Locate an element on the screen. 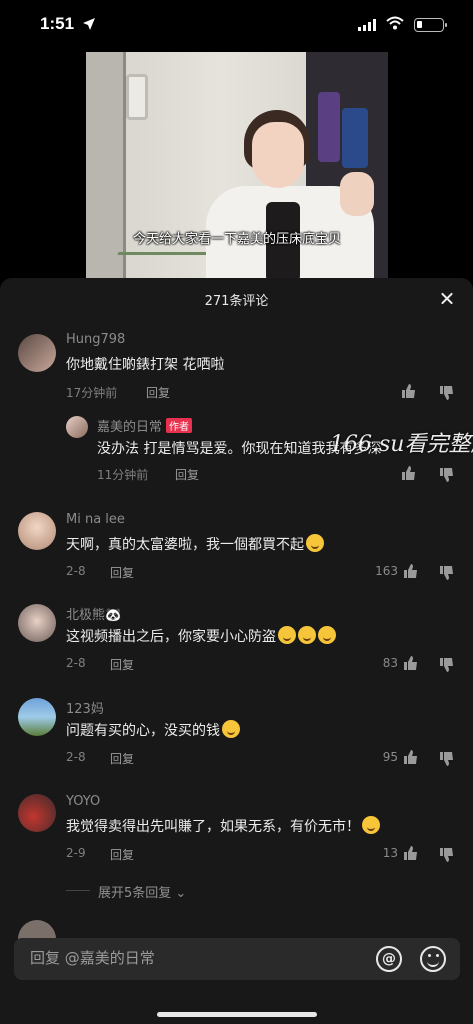 Image resolution: width=473 pixels, height=1024 pixels. like-count: 95 is located at coordinates (390, 757).